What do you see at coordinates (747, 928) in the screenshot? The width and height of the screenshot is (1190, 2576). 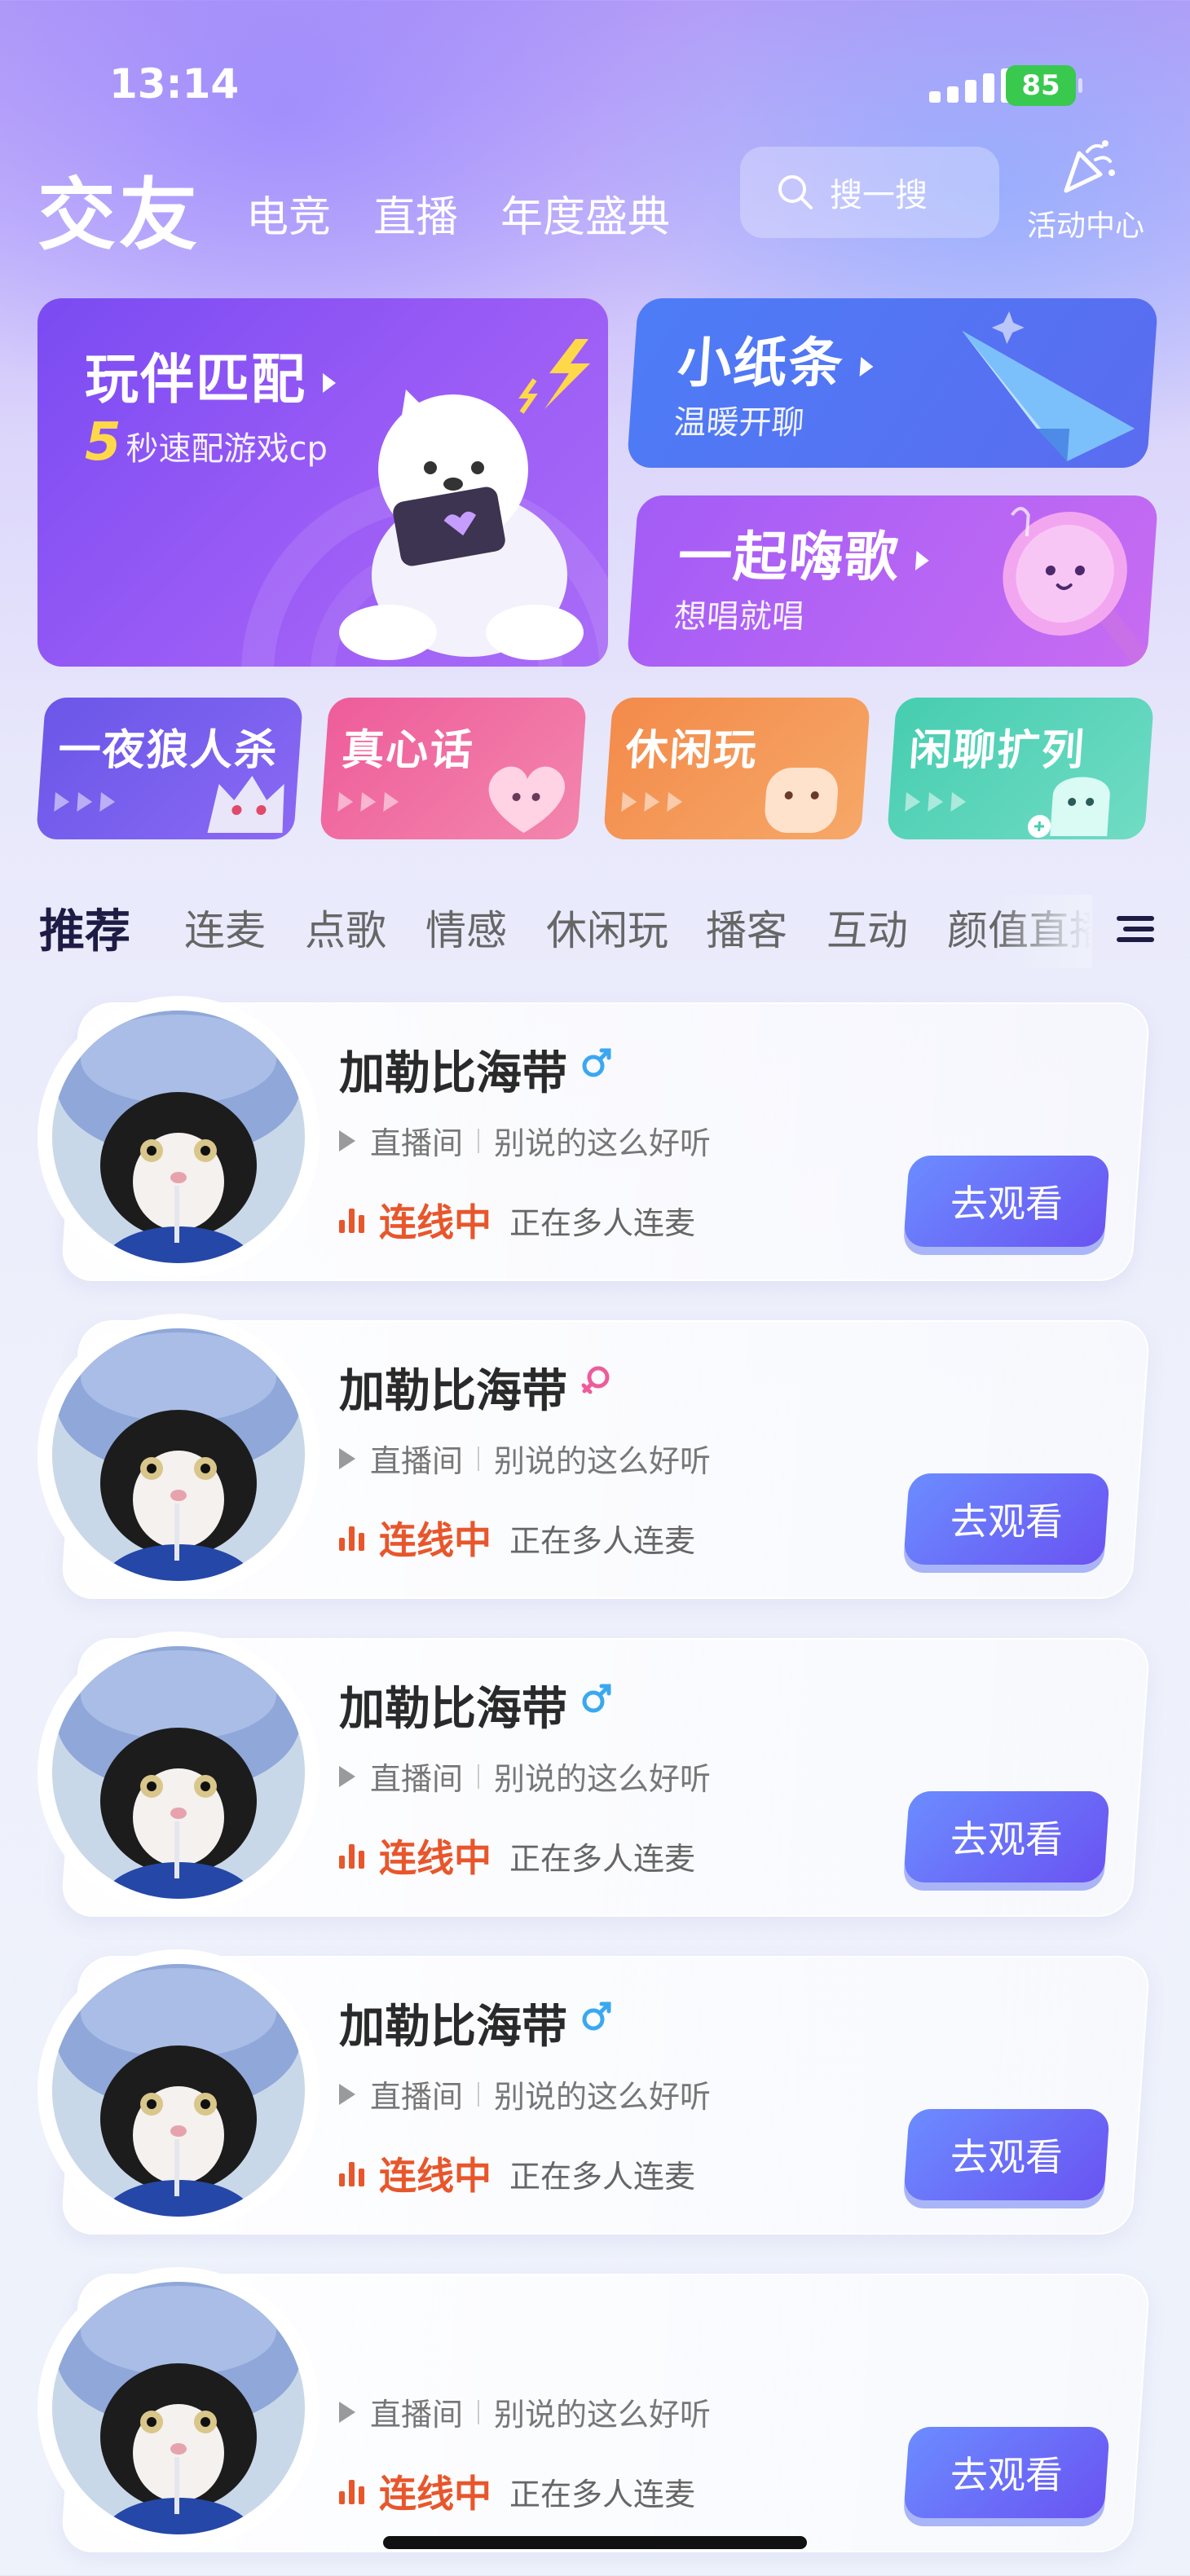 I see `tab-podcast: 播客` at bounding box center [747, 928].